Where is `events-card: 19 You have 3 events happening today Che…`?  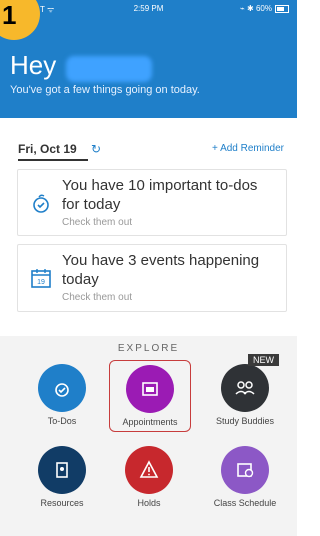
events-card: 19 You have 3 events happening today Che… is located at coordinates (152, 278).